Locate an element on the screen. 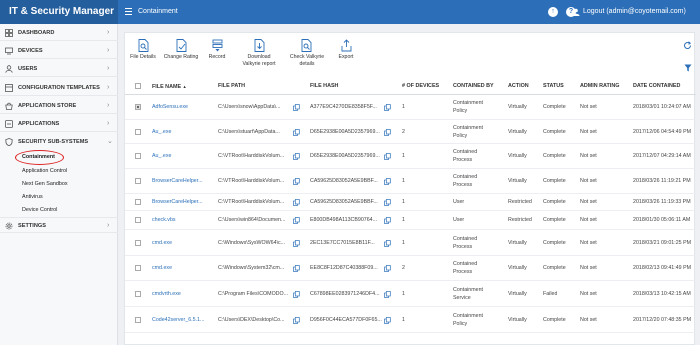 The image size is (700, 345). record-button: Record is located at coordinates (217, 50).